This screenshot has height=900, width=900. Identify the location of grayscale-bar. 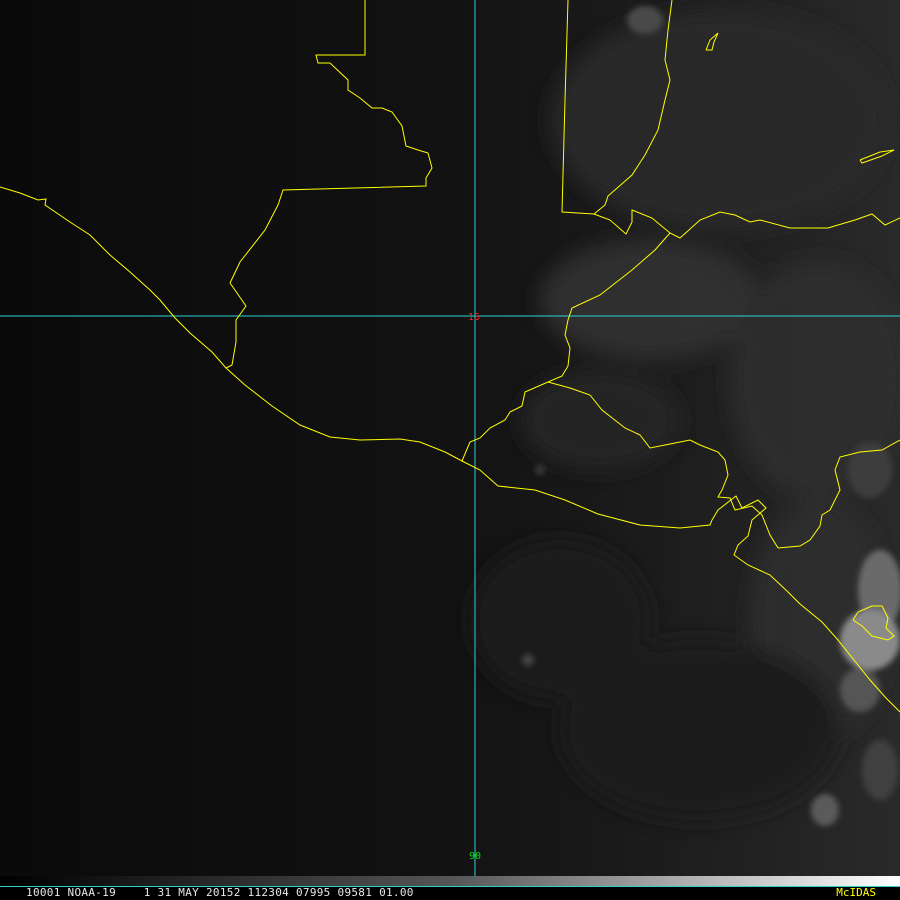
(450, 881).